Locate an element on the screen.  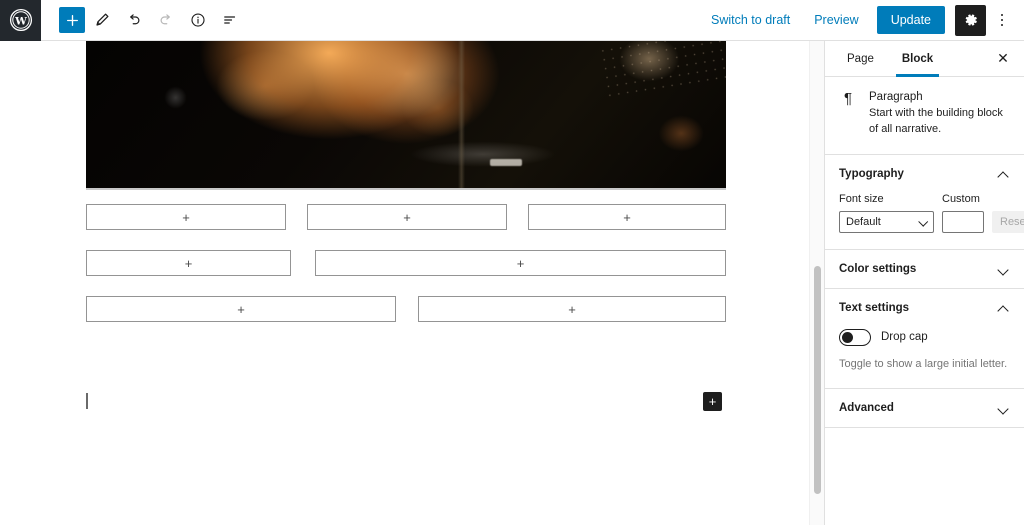
text-cursor is located at coordinates (87, 401).